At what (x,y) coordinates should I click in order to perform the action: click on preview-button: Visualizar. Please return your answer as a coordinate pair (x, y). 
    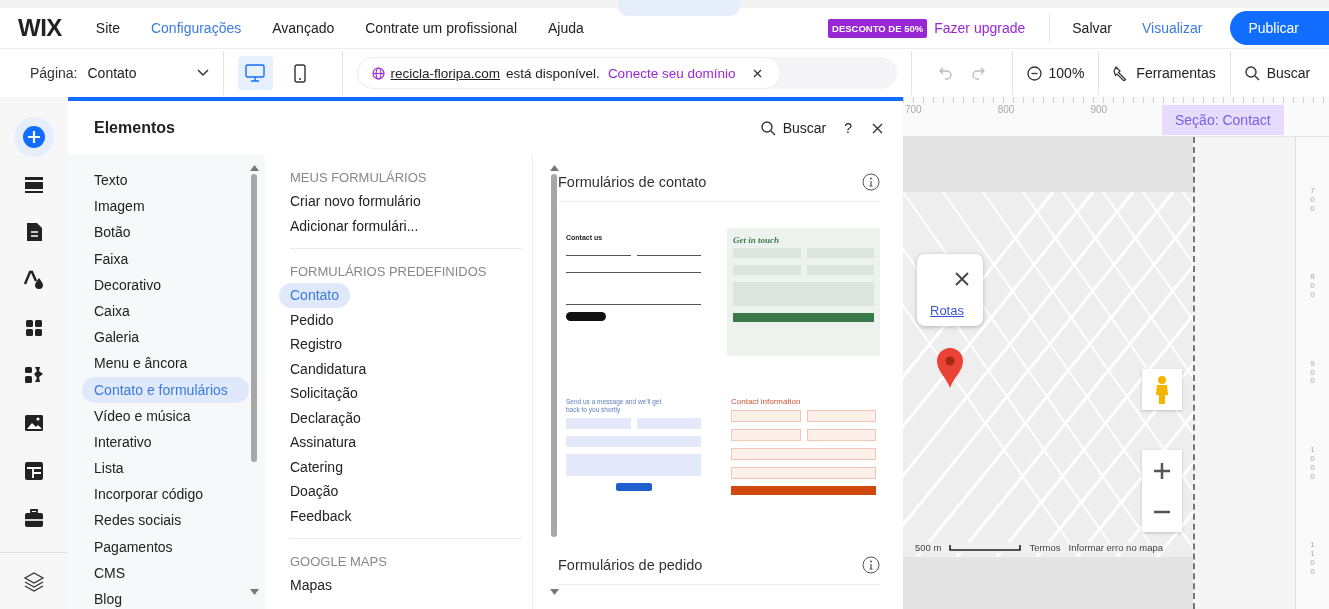
    Looking at the image, I should click on (1172, 28).